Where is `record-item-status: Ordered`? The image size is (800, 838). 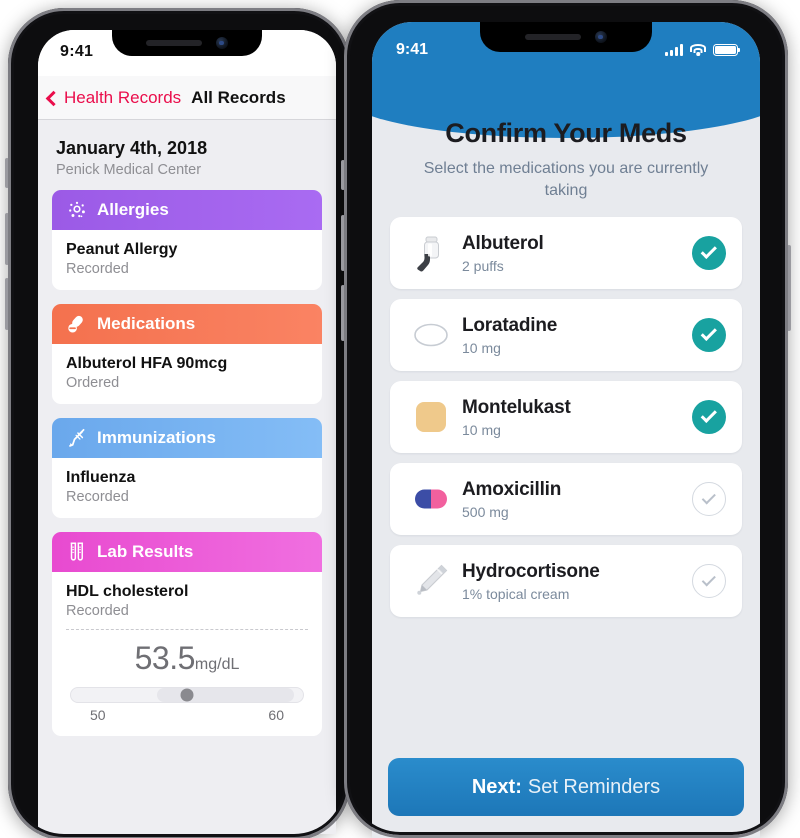
record-item-status: Ordered is located at coordinates (93, 383).